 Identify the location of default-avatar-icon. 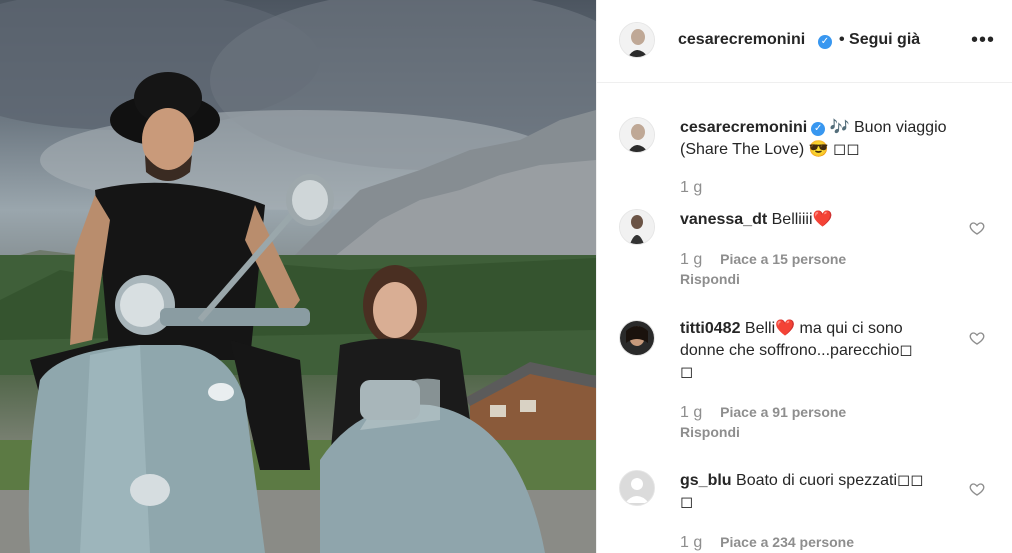
(637, 488).